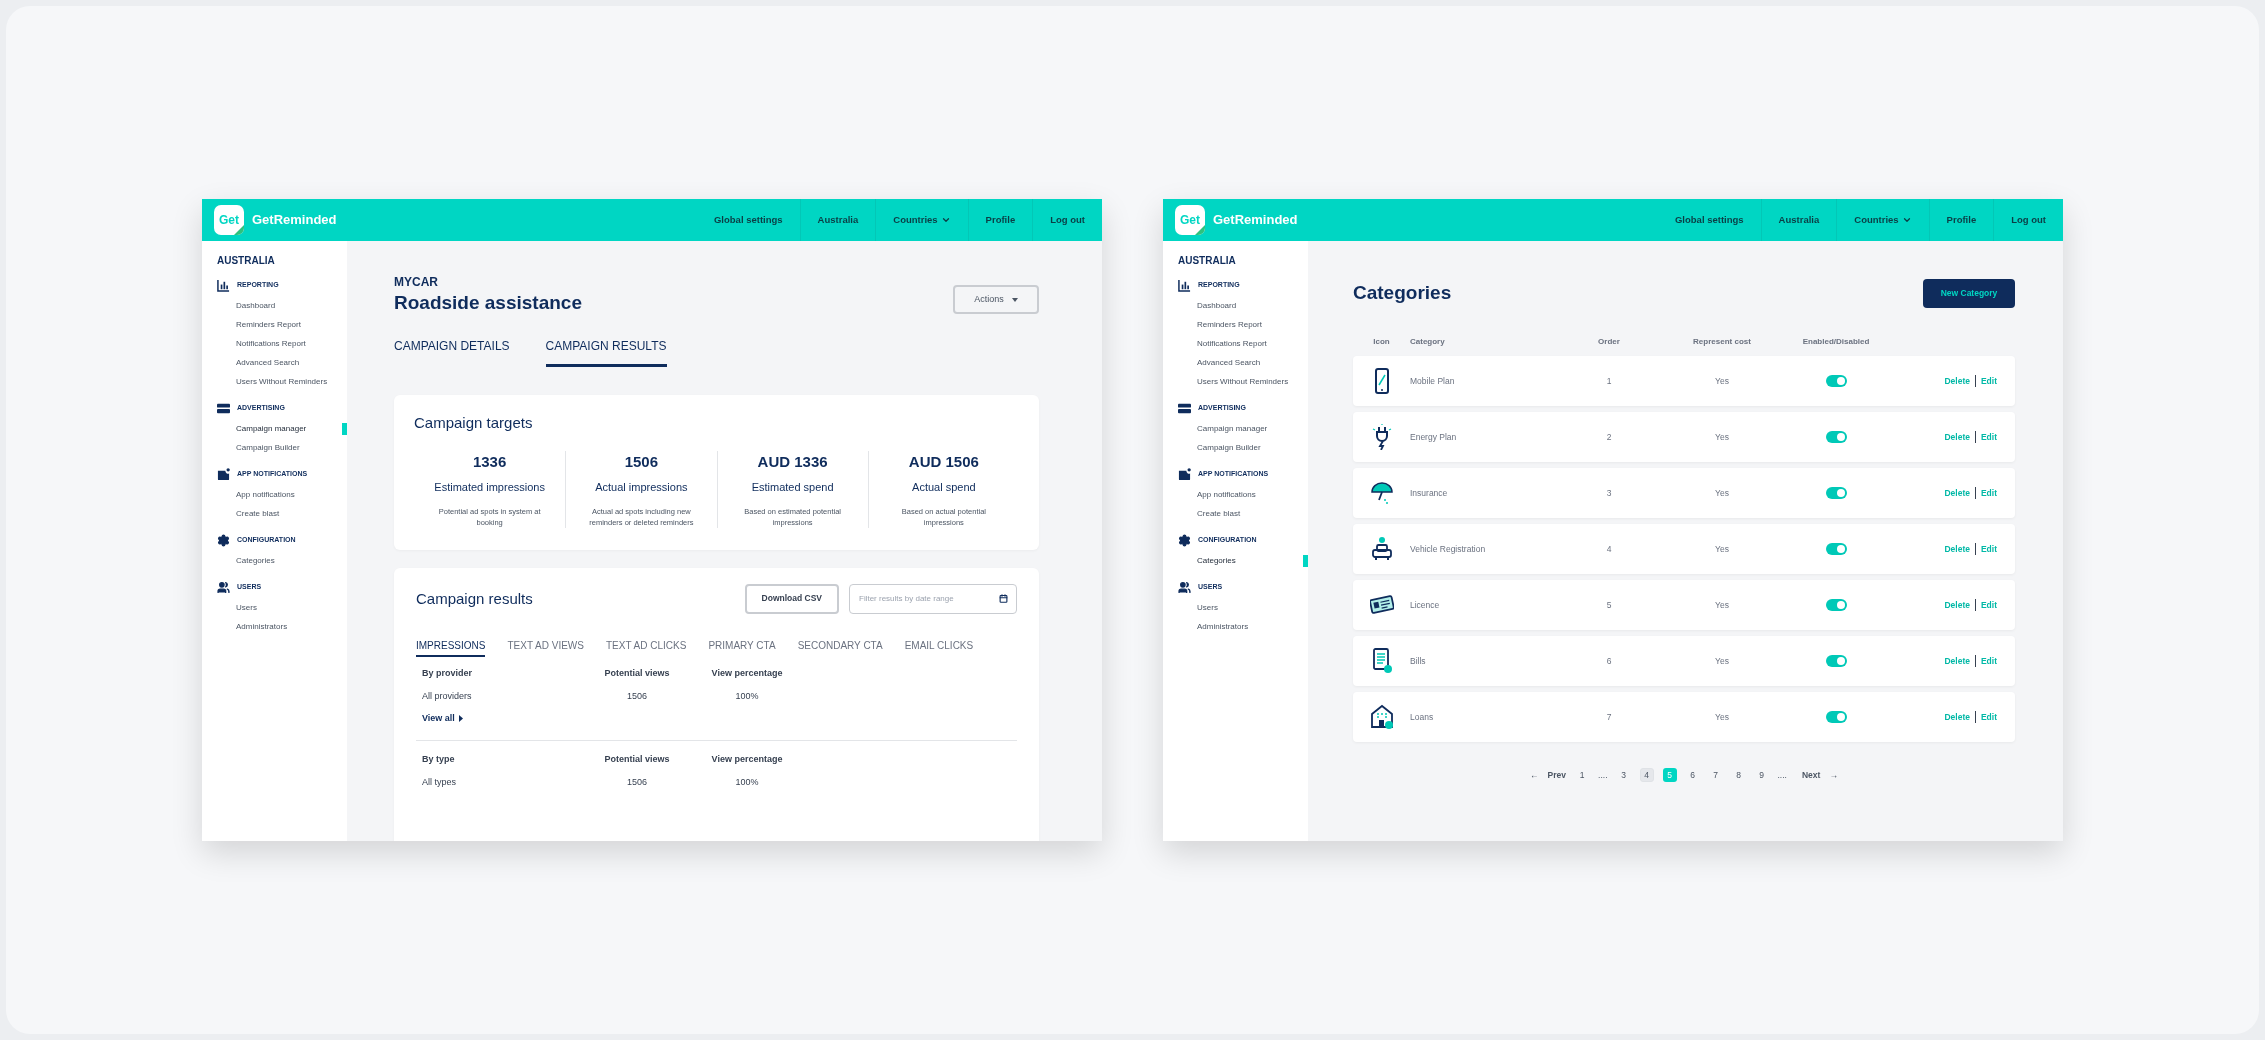 The width and height of the screenshot is (2265, 1040). What do you see at coordinates (1738, 775) in the screenshot?
I see `page-link: 8` at bounding box center [1738, 775].